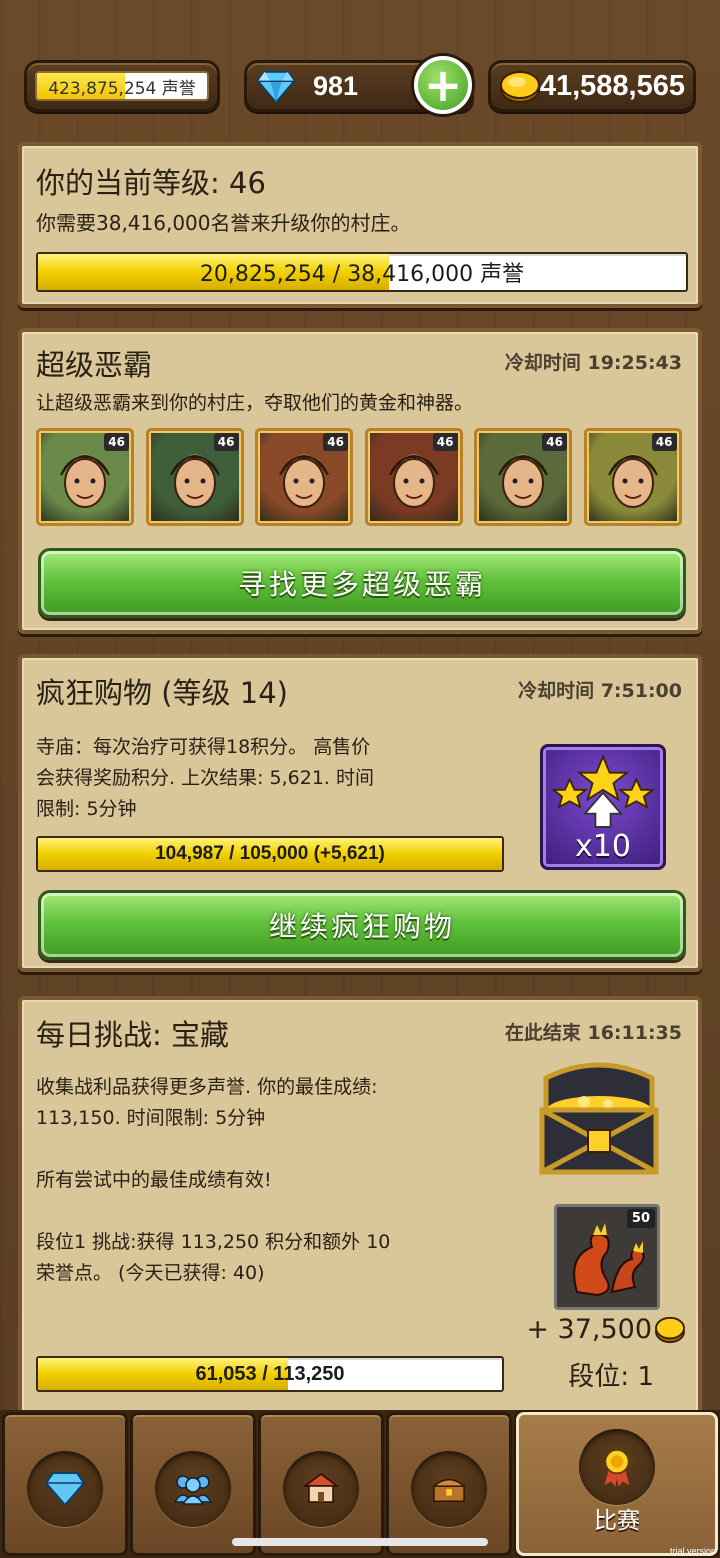 This screenshot has height=1558, width=720. Describe the element at coordinates (94, 365) in the screenshot. I see `bully-title: 超级恶霸` at that location.